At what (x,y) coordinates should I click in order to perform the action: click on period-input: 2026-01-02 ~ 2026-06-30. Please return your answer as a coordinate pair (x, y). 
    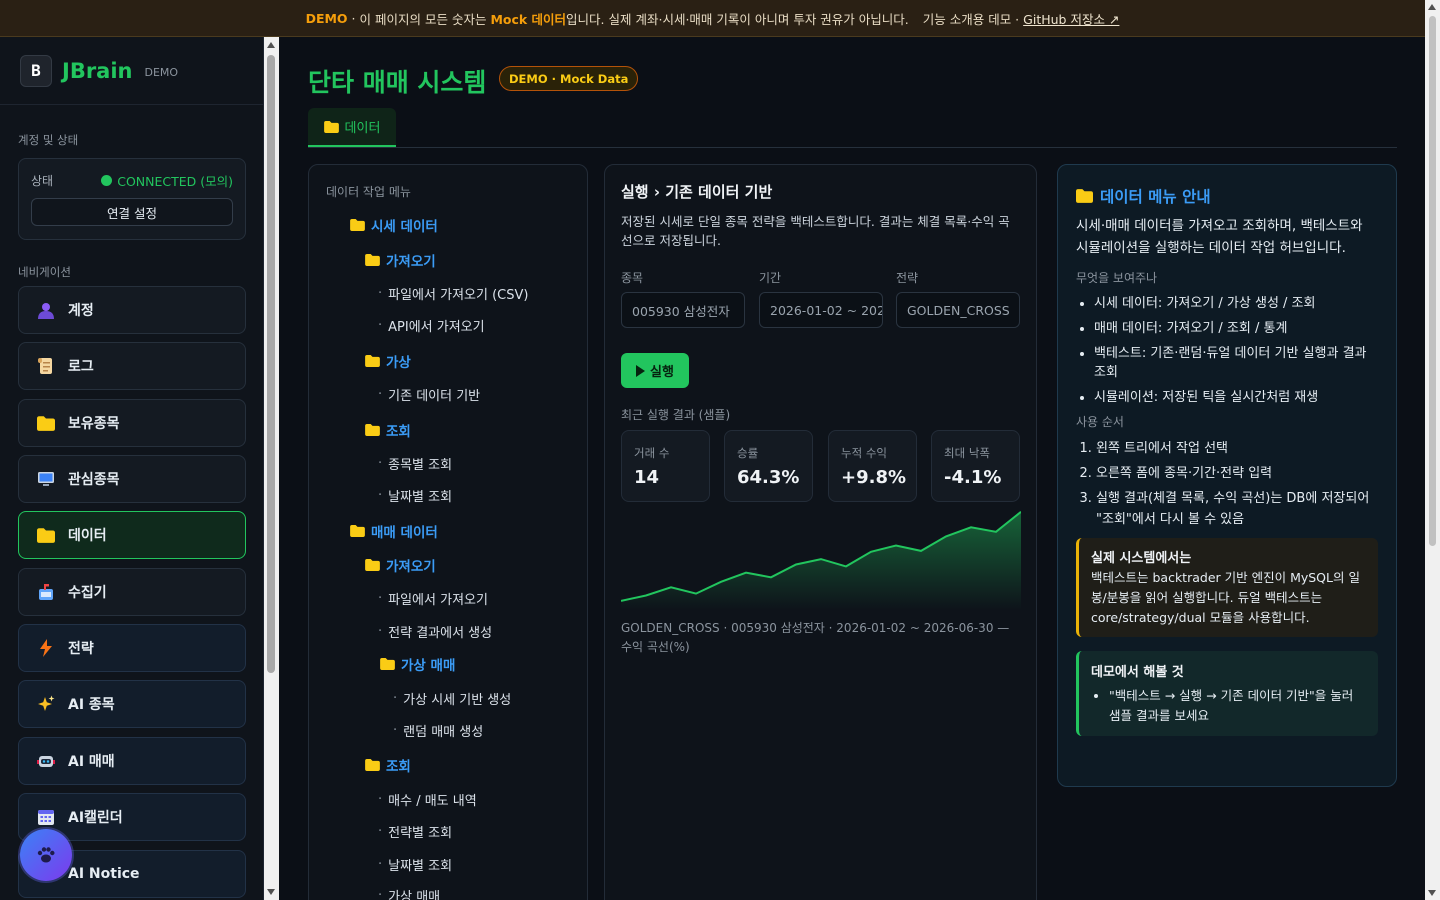
    Looking at the image, I should click on (821, 310).